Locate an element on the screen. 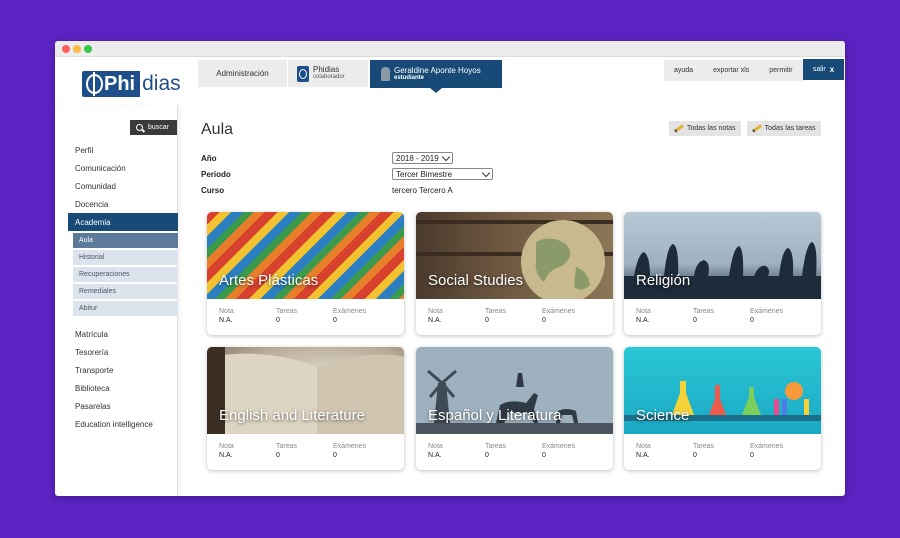 This screenshot has height=538, width=900. help-link: ayuda is located at coordinates (683, 70).